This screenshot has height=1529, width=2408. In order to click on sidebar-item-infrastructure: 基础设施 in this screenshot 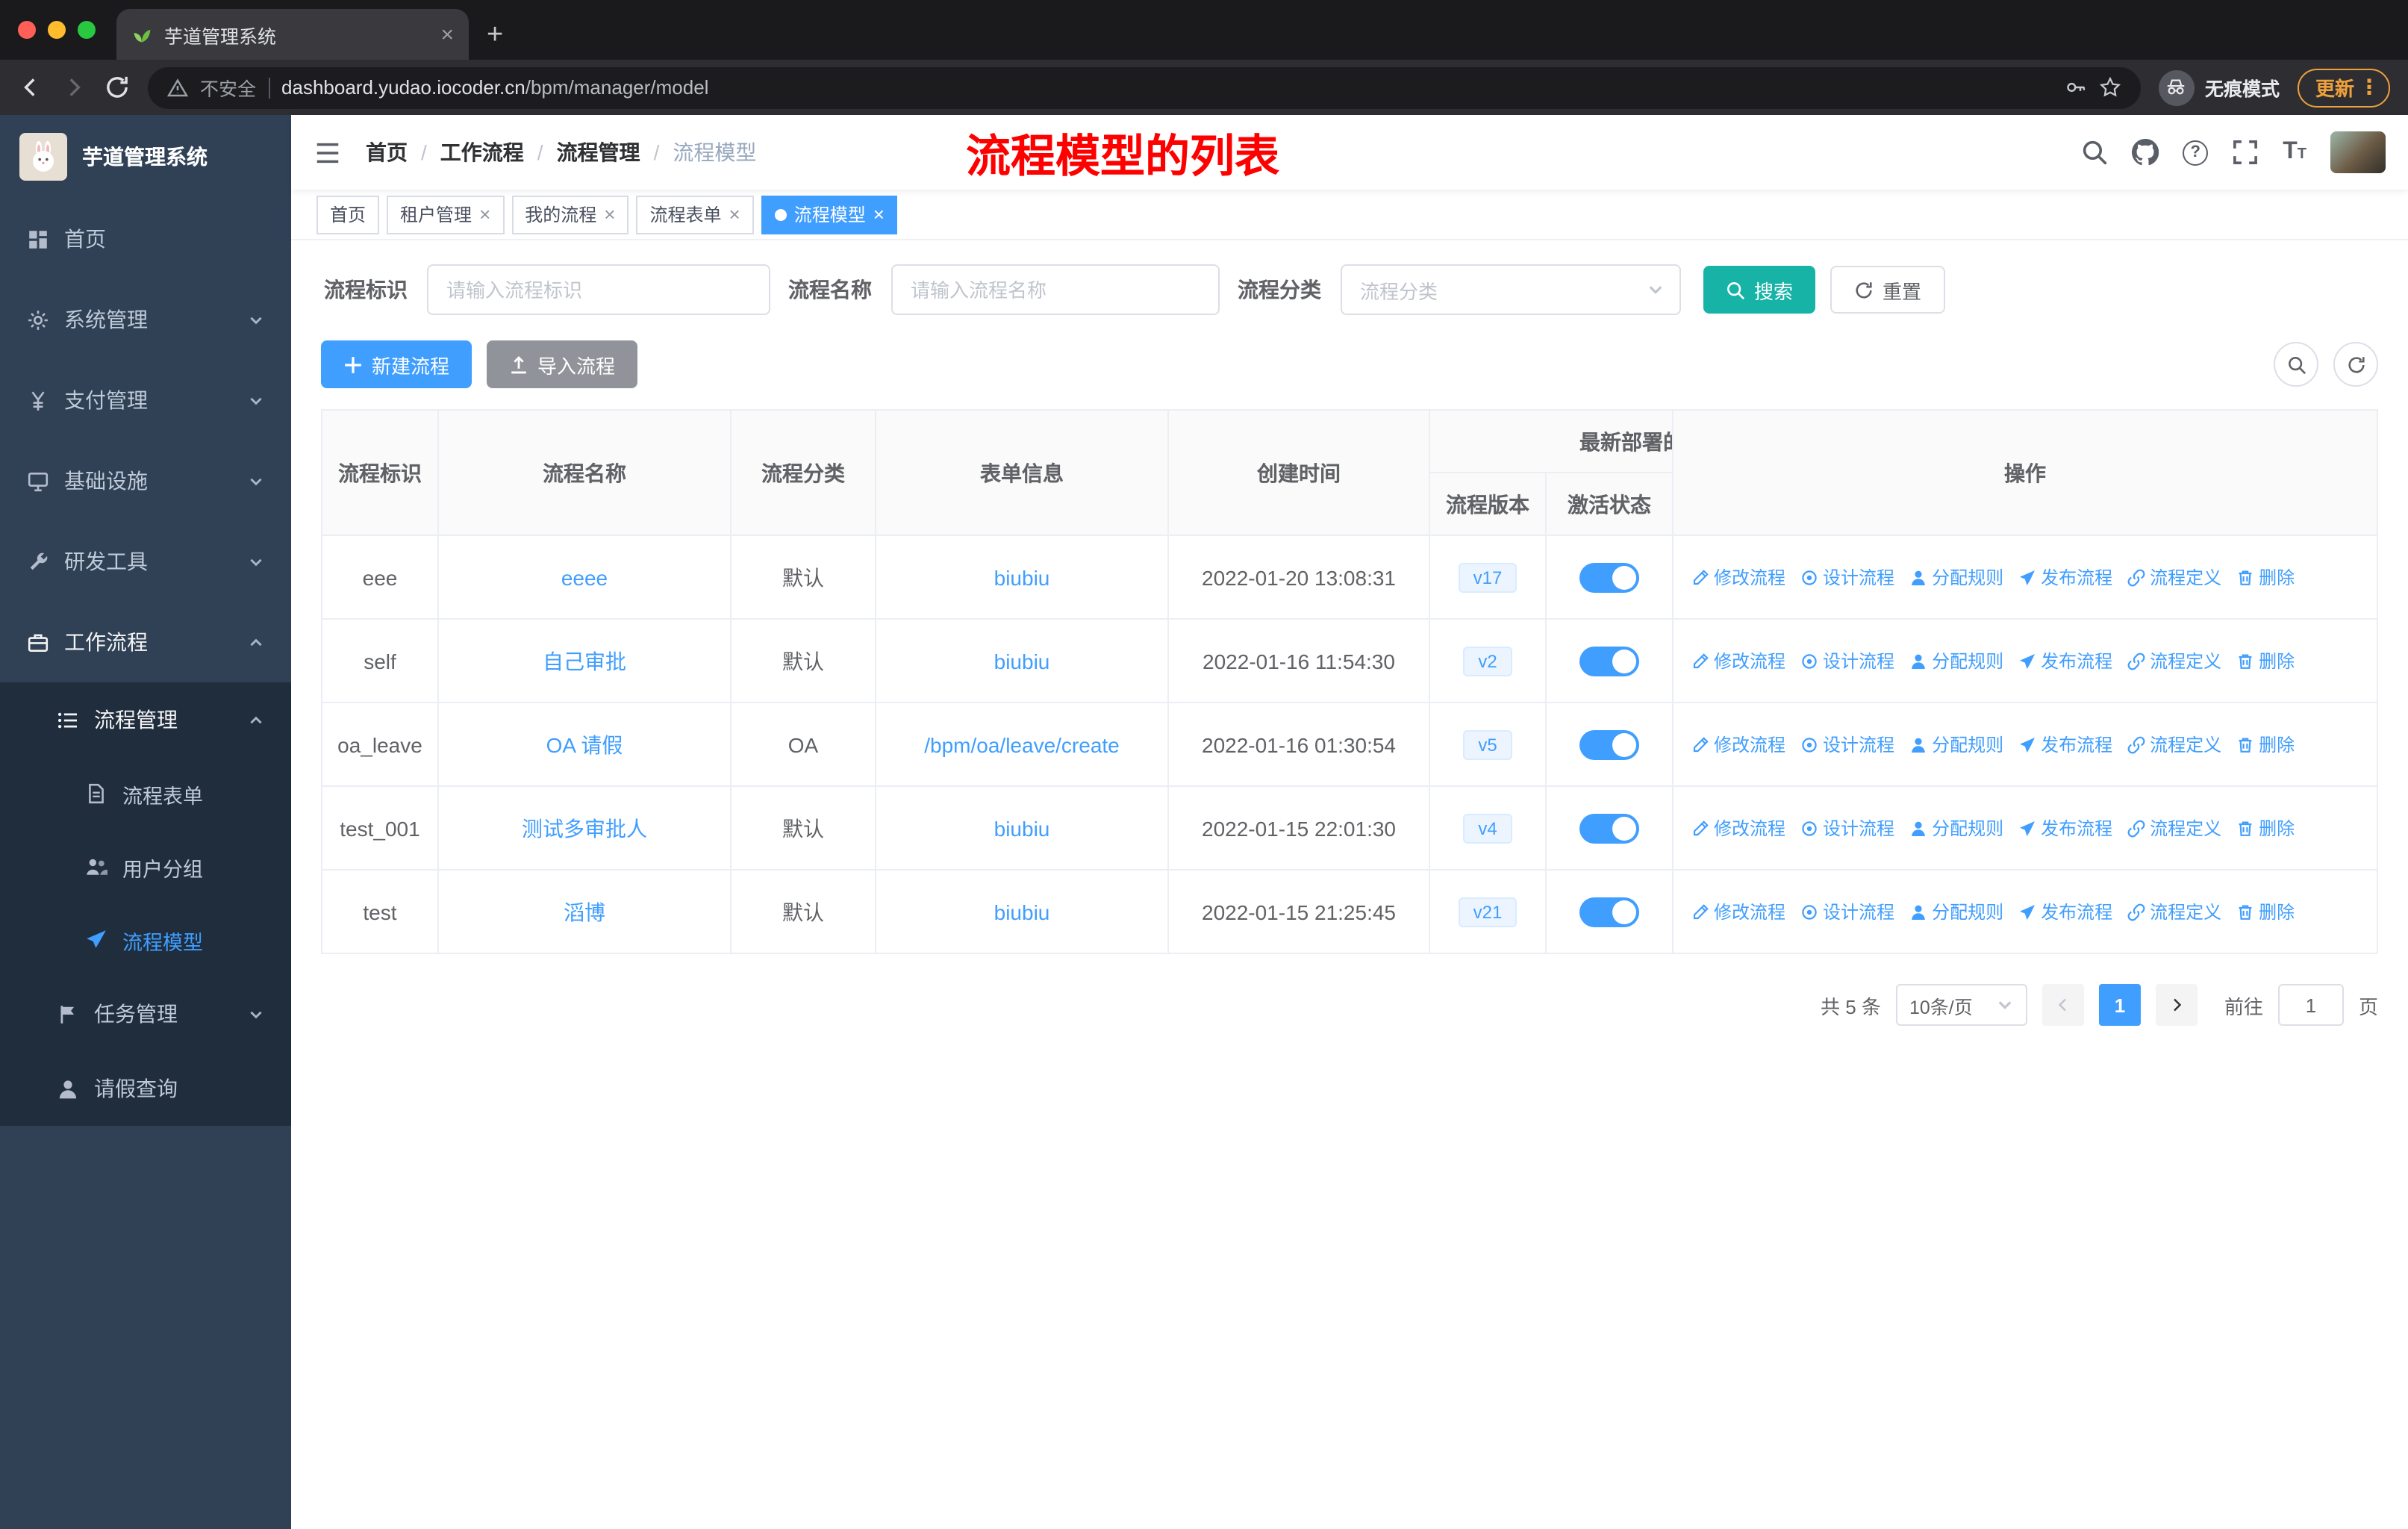, I will do `click(145, 481)`.